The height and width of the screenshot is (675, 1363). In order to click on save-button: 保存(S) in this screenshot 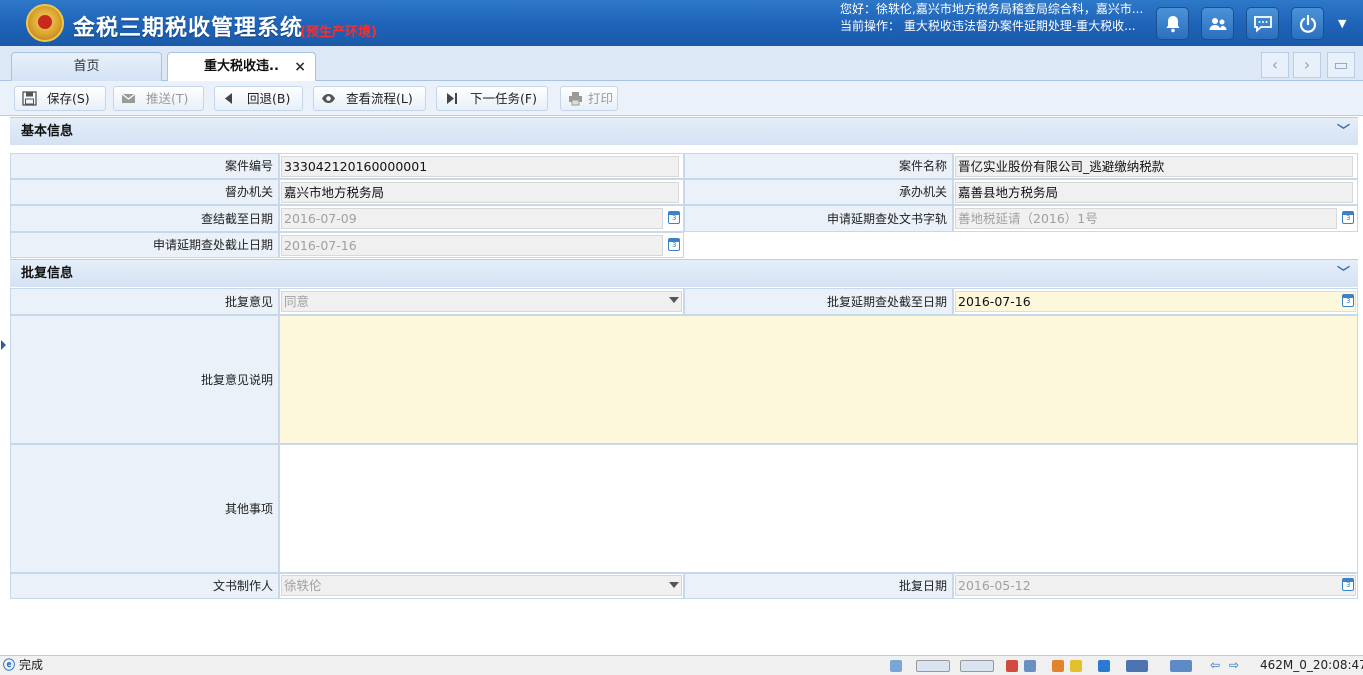, I will do `click(60, 98)`.